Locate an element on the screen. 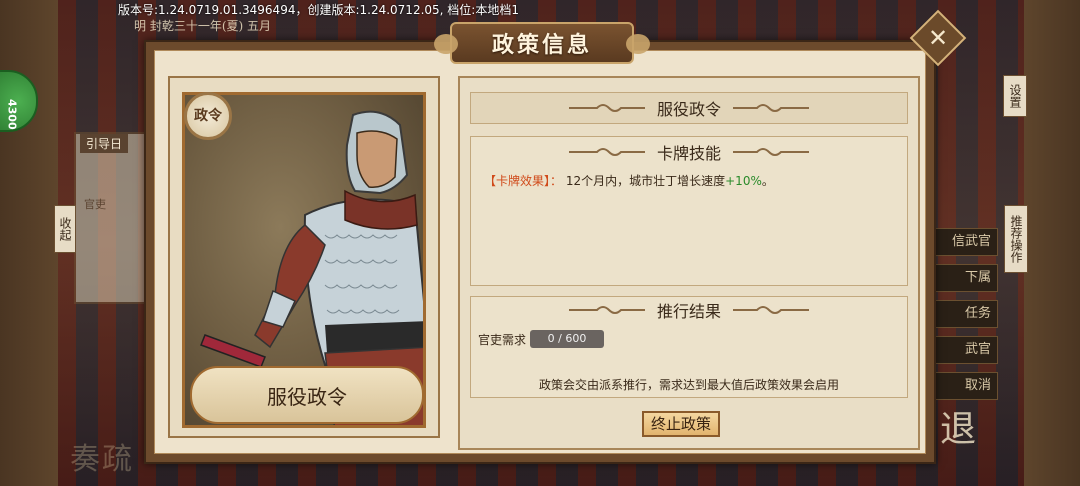  right-border is located at coordinates (1052, 243).